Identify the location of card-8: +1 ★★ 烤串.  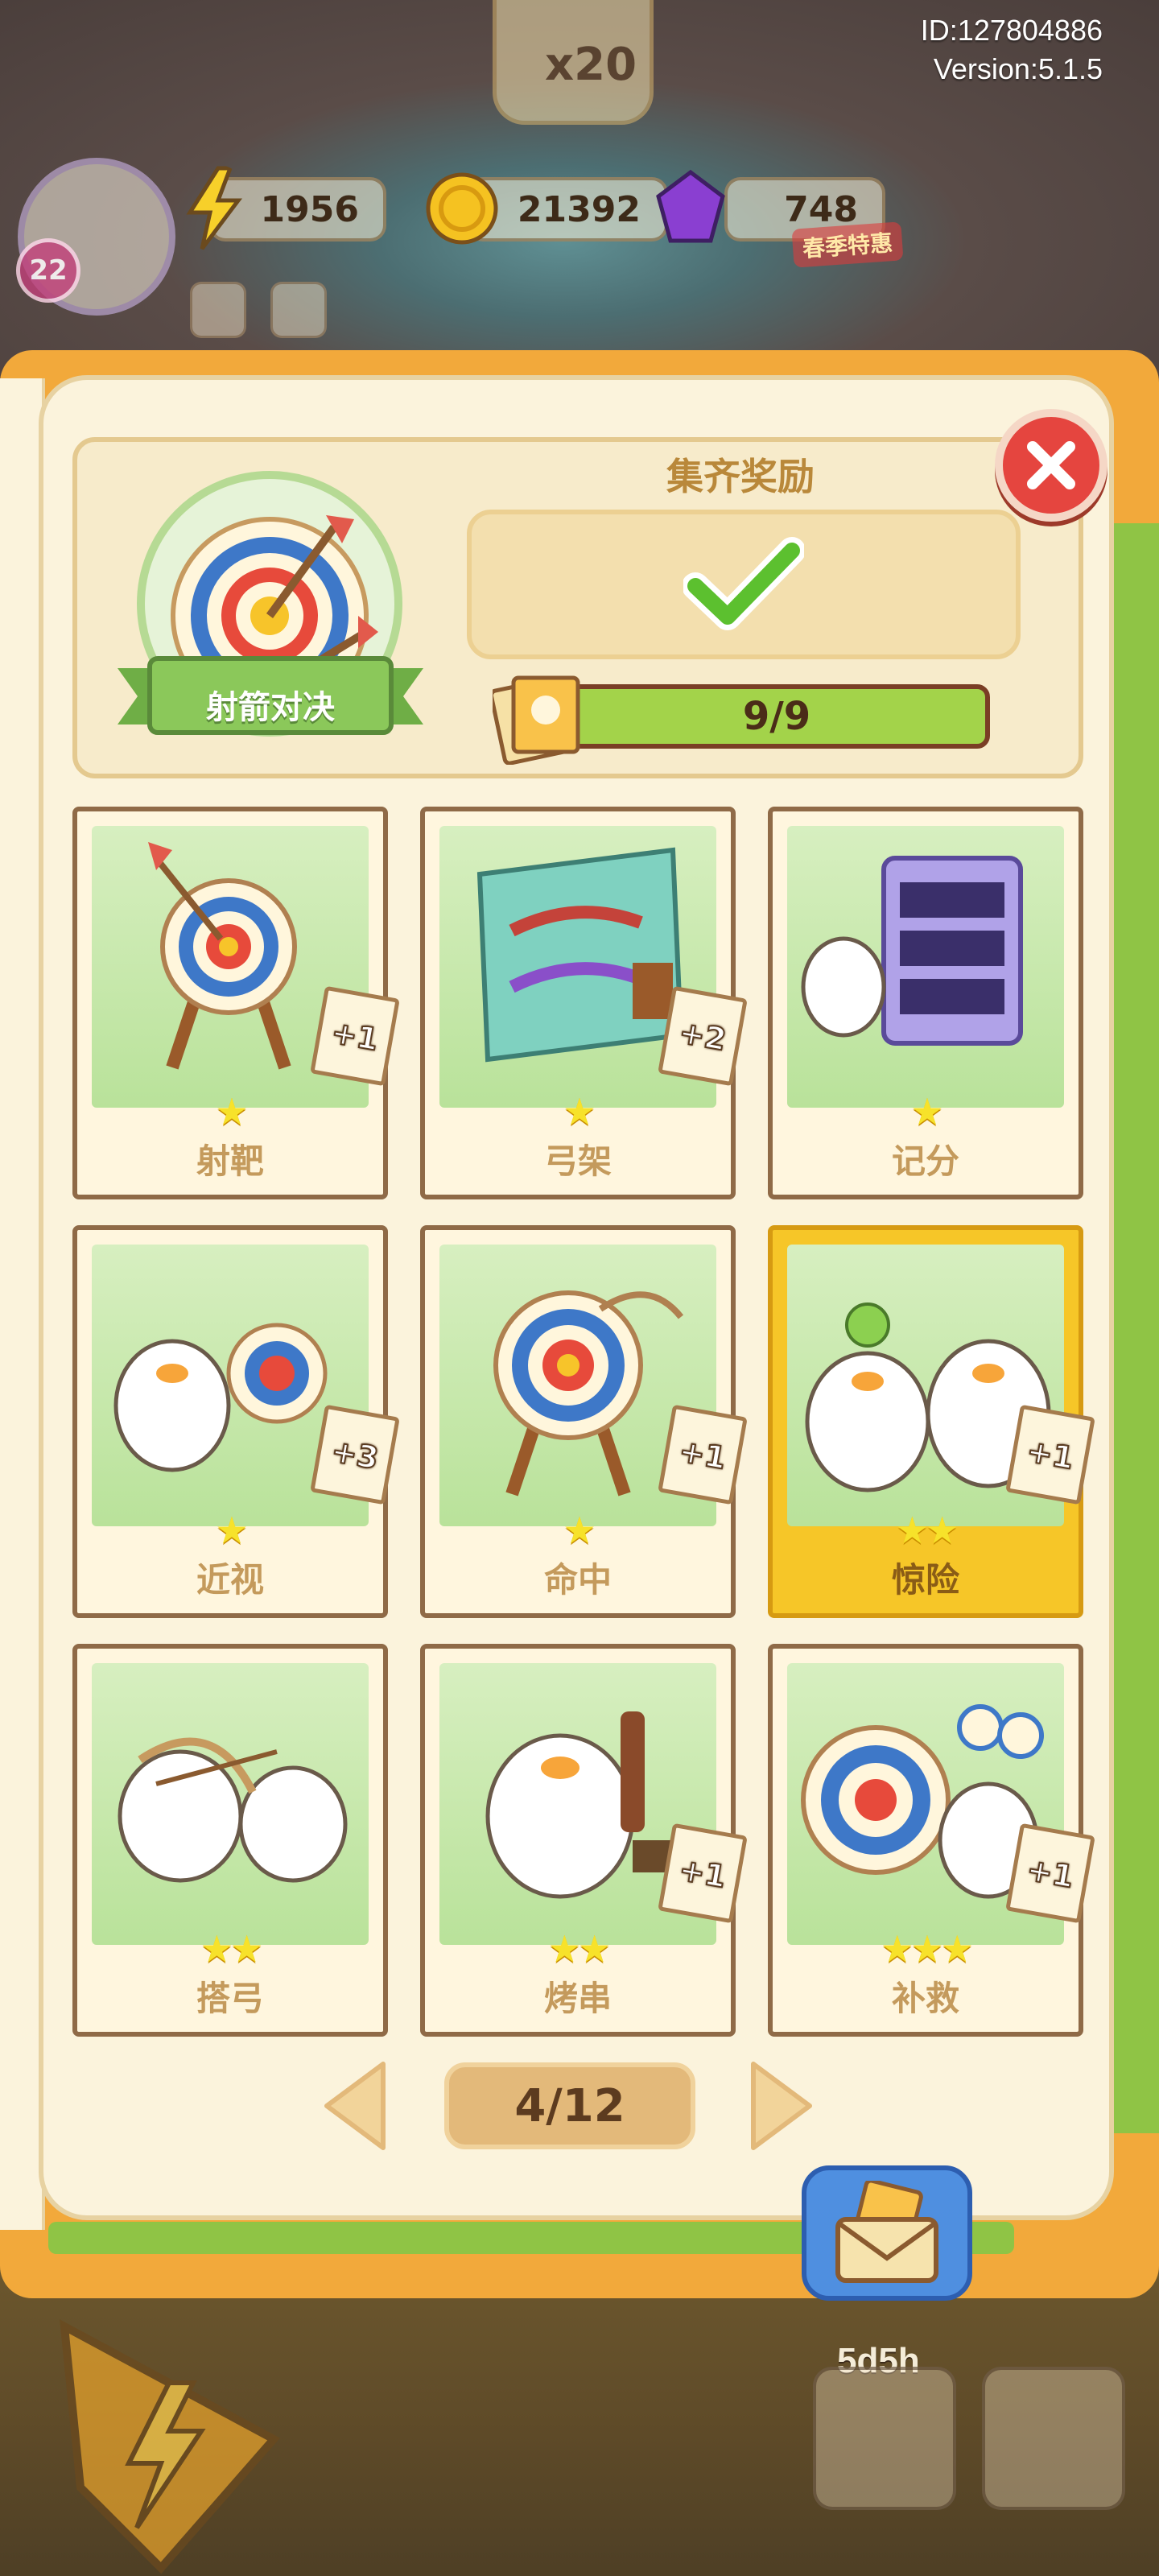
(584, 1840).